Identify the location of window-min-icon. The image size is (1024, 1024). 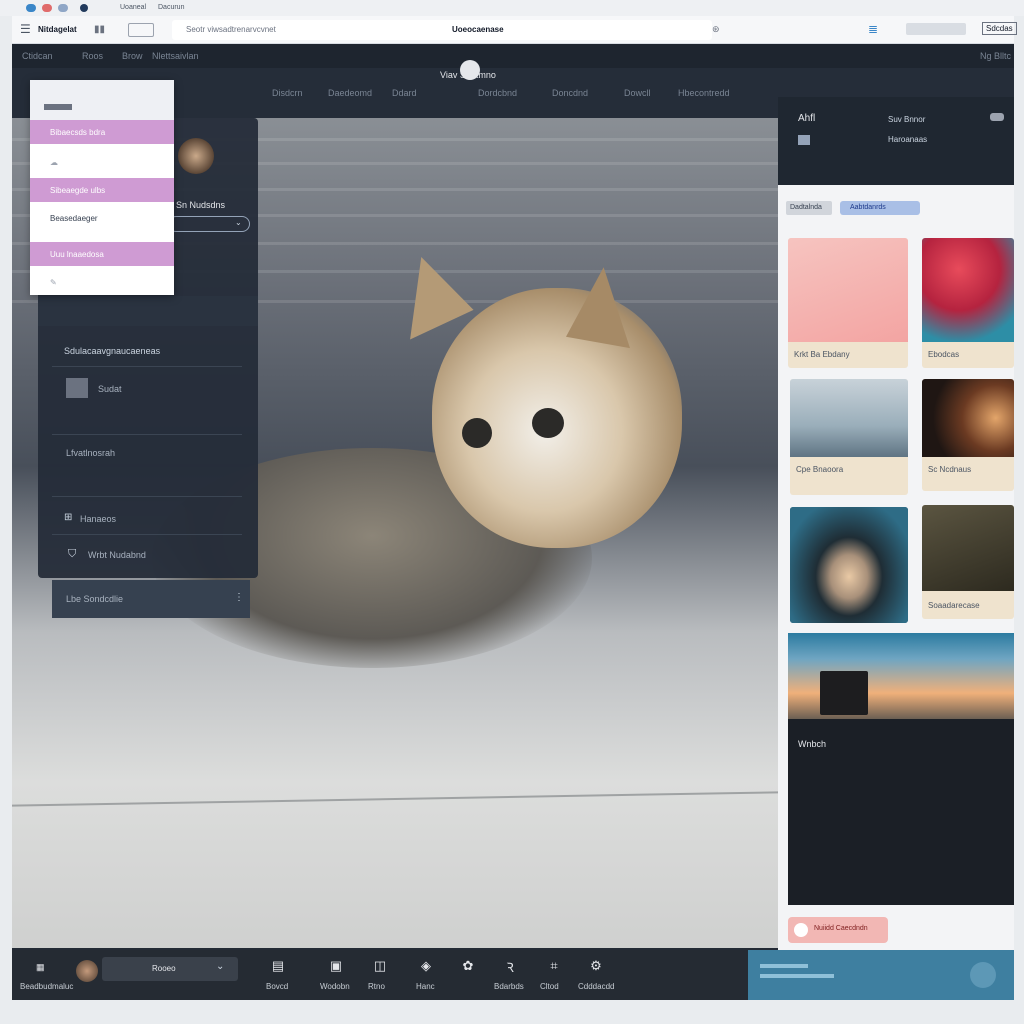
(47, 8).